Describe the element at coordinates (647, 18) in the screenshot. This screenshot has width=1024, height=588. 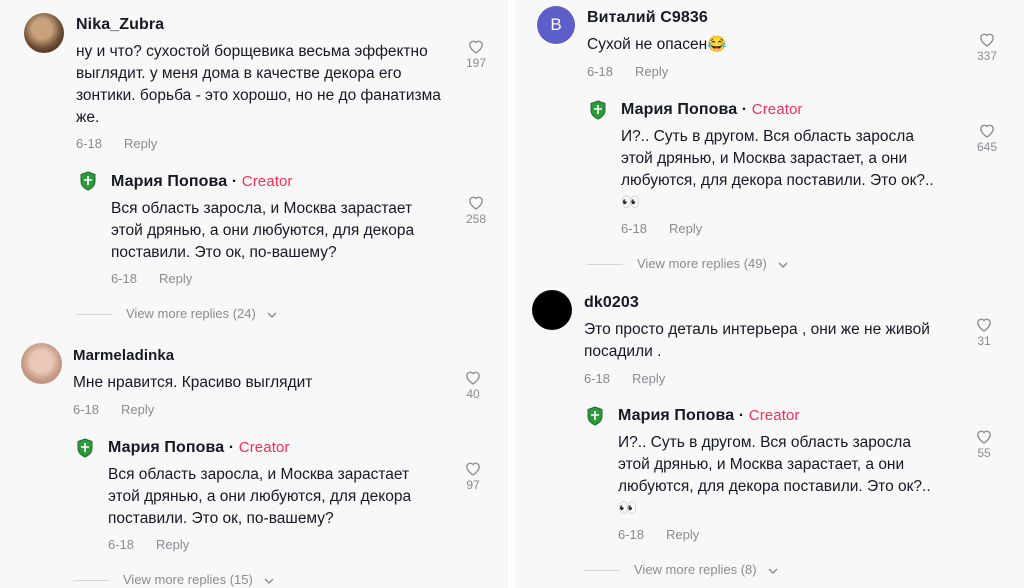
I see `comment-username: Виталий С9836` at that location.